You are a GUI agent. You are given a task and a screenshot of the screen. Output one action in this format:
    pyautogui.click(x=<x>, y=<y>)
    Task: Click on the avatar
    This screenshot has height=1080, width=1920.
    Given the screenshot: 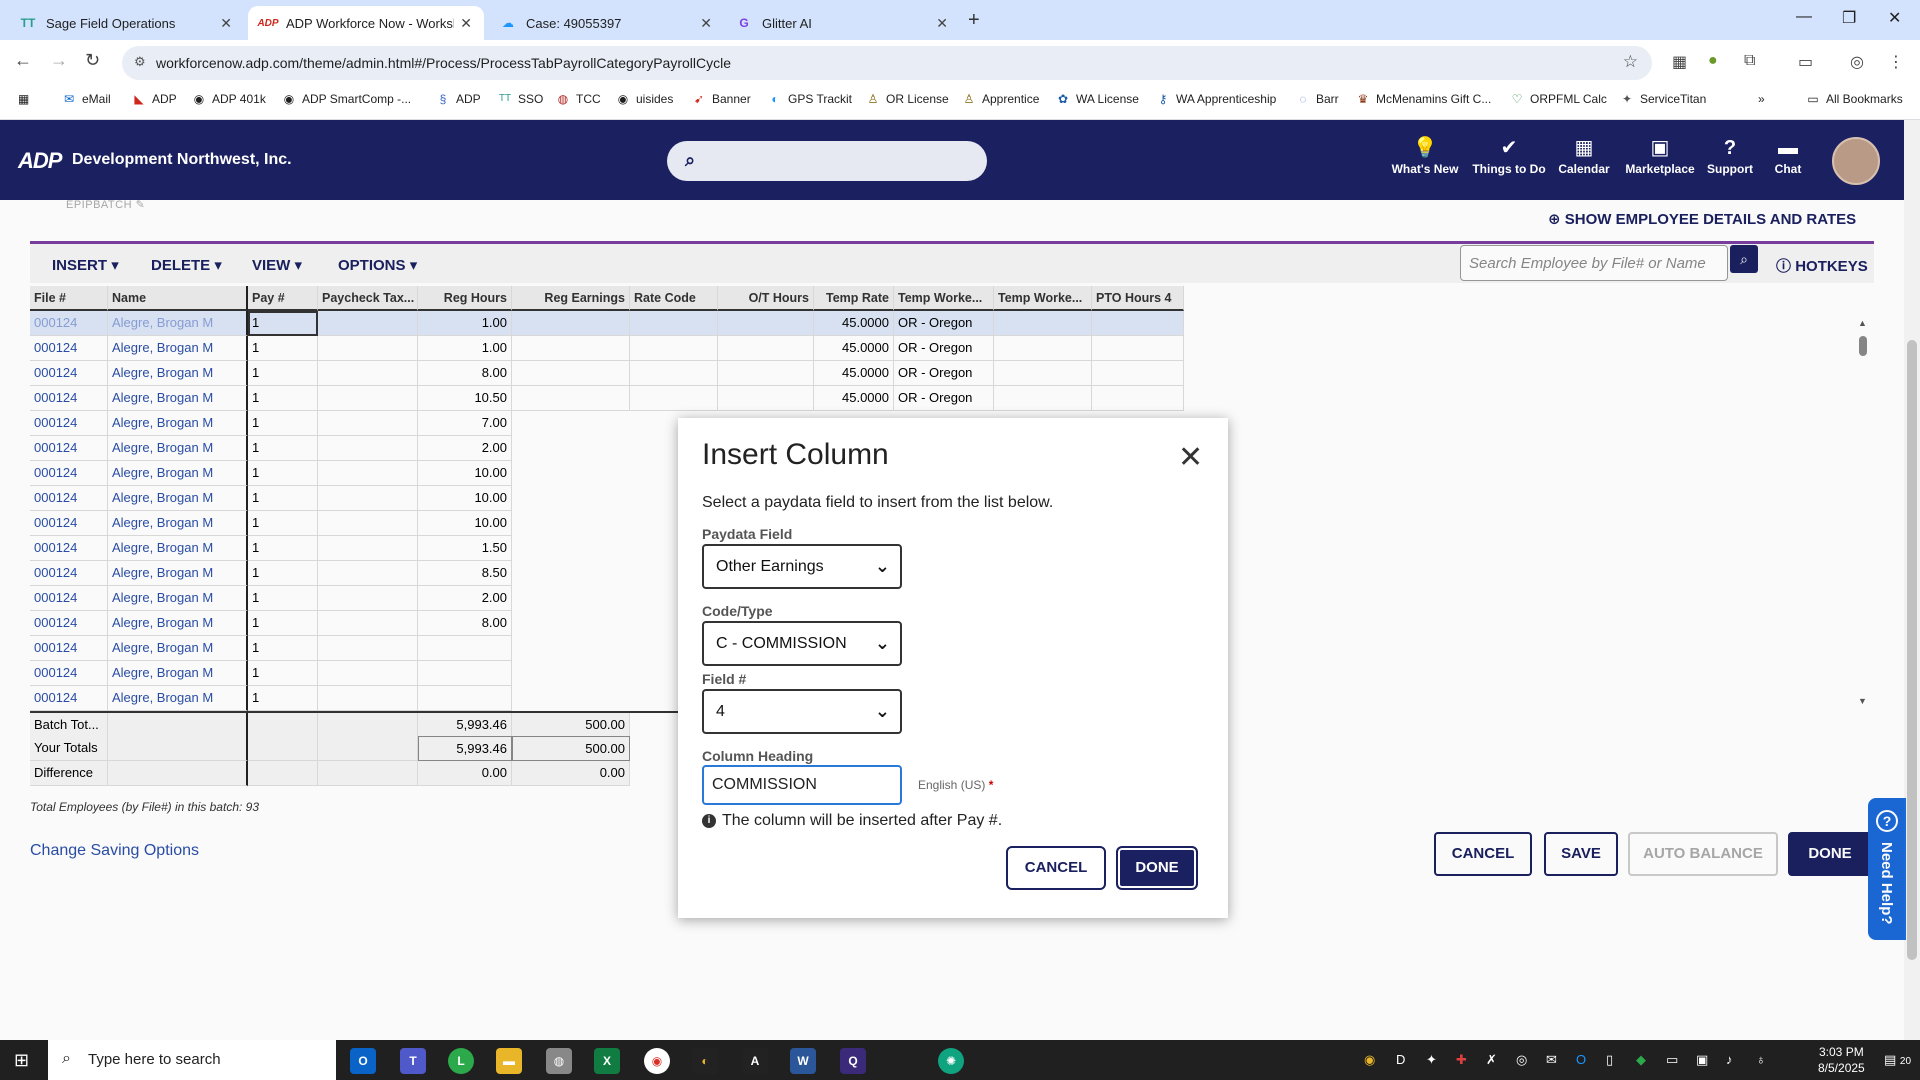 What is the action you would take?
    pyautogui.click(x=1856, y=161)
    